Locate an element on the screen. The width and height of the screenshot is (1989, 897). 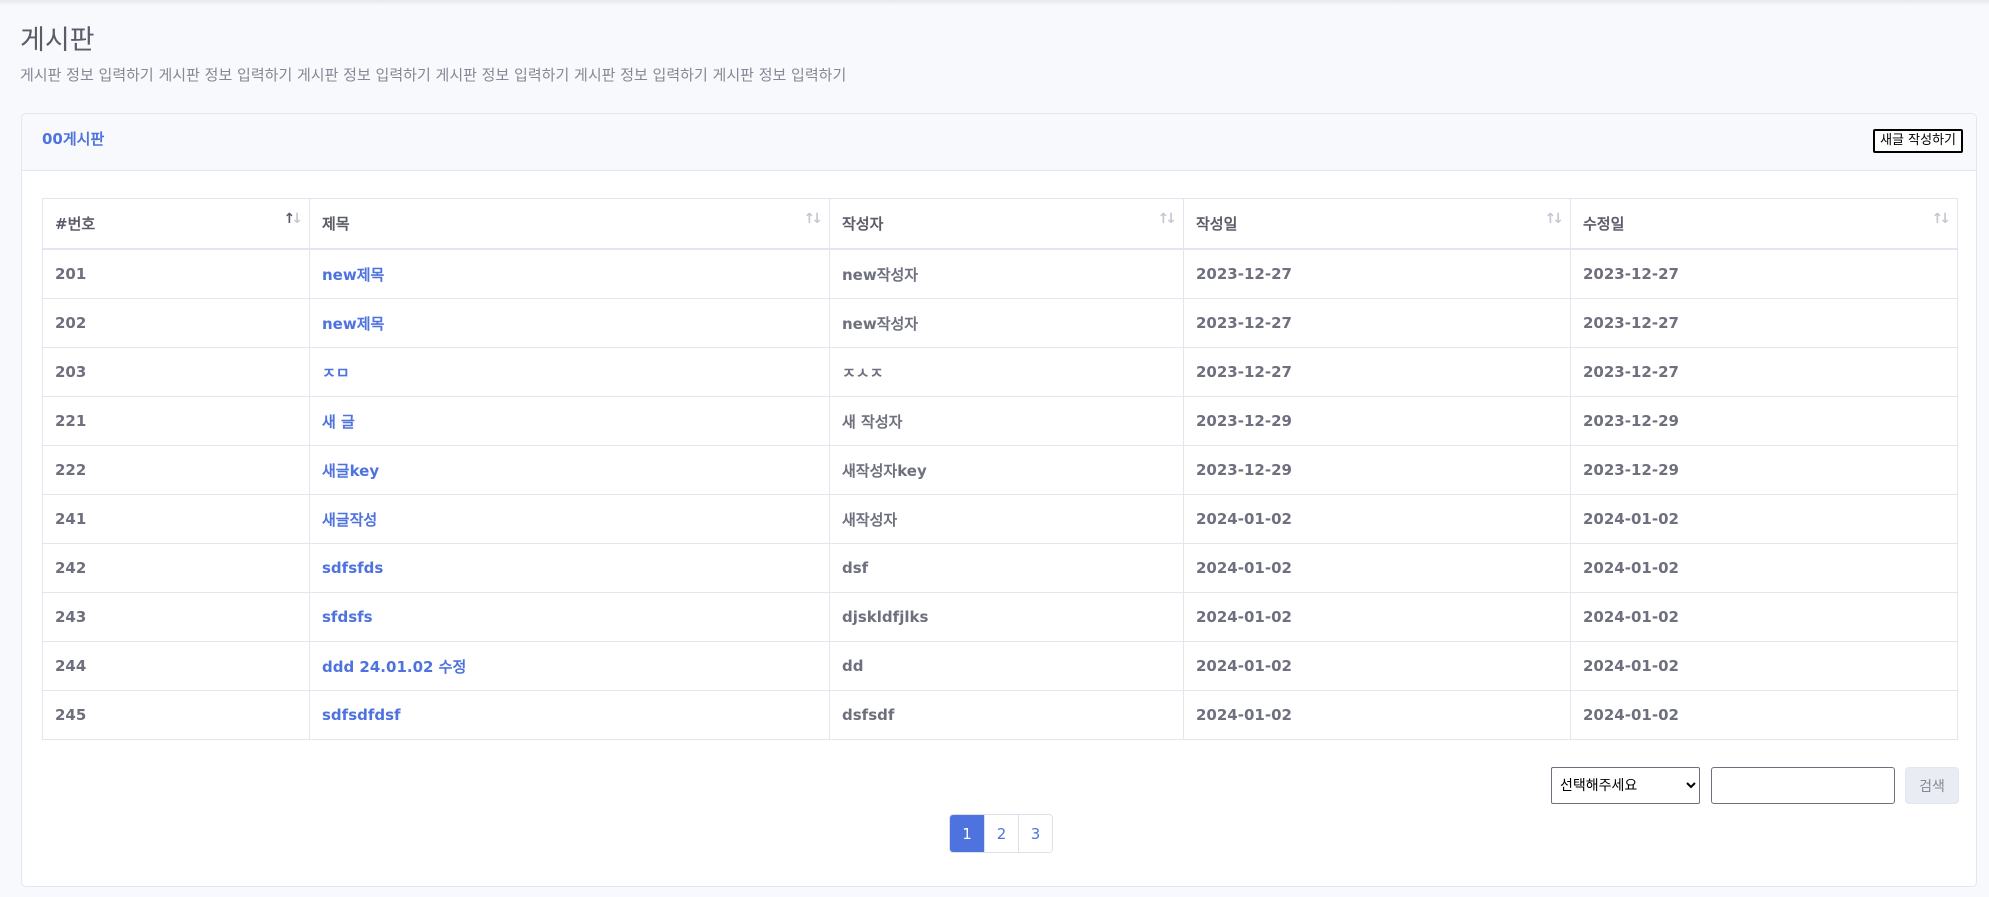
table-row: 245 sdfsdfdsf dsfsdf 2024-01-02 2024-01-02 is located at coordinates (1000, 715).